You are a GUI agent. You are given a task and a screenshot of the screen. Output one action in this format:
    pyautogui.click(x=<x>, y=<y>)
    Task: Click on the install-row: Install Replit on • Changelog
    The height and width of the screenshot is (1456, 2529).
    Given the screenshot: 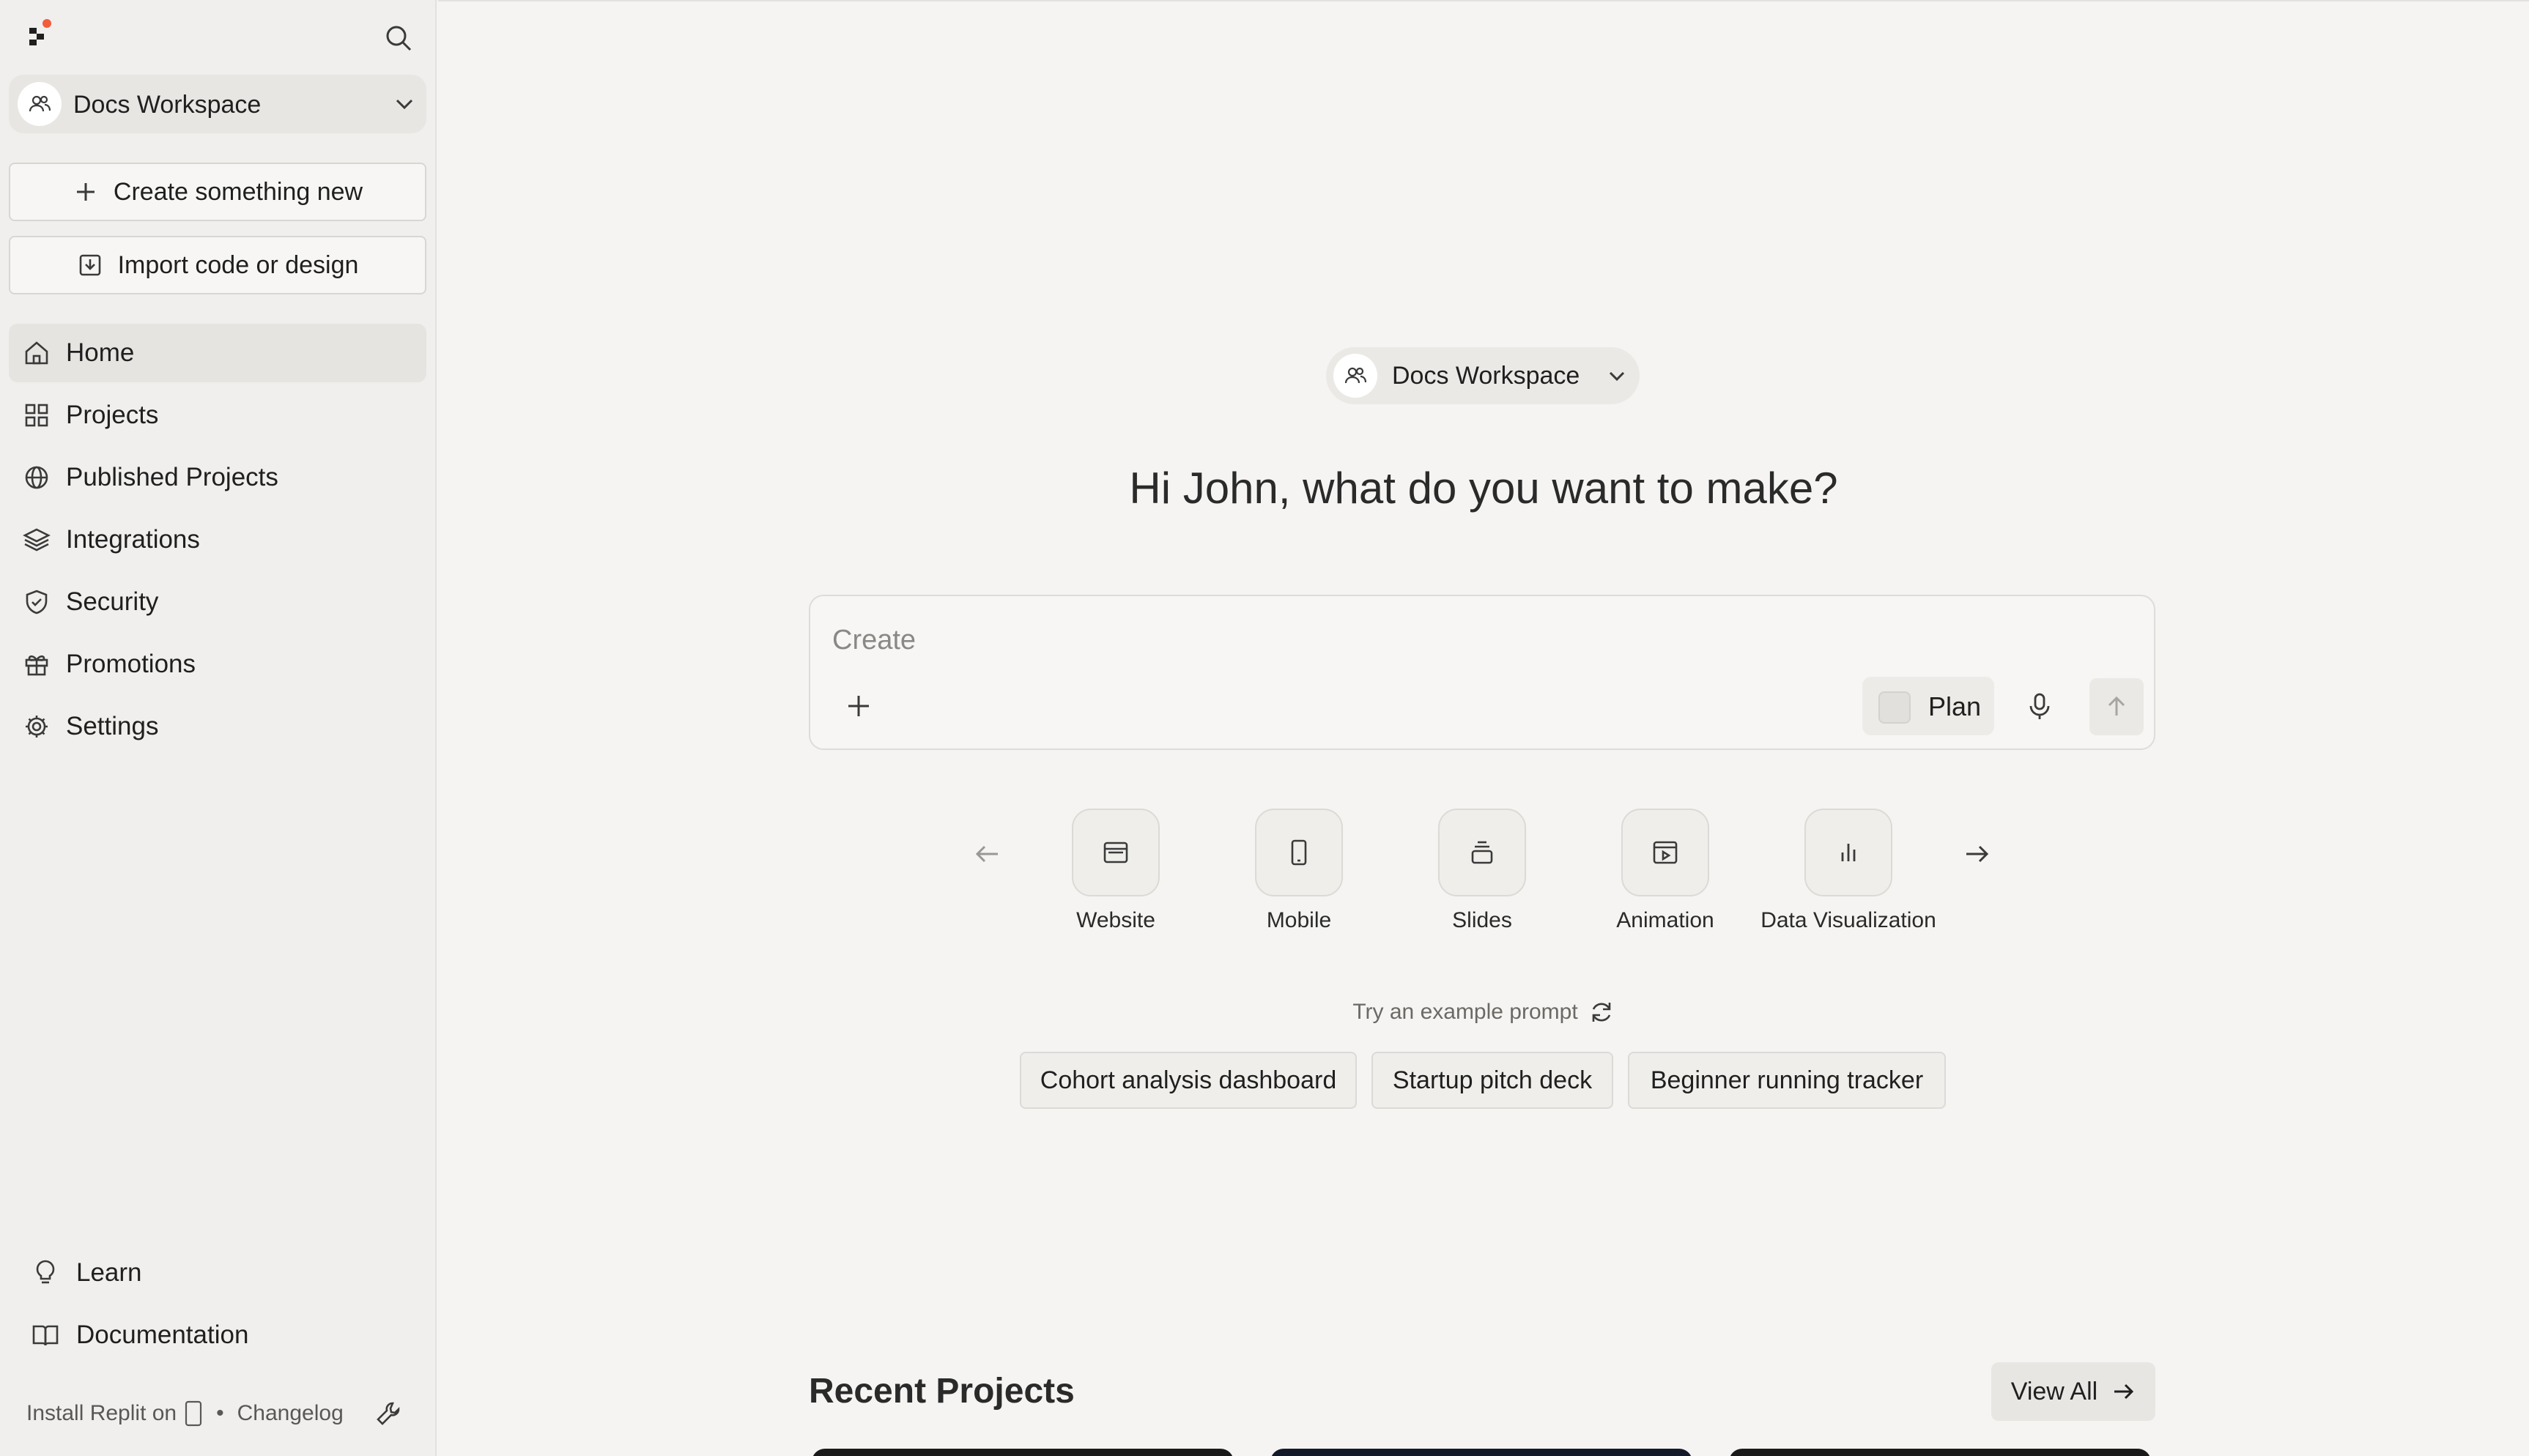 What is the action you would take?
    pyautogui.click(x=185, y=1413)
    